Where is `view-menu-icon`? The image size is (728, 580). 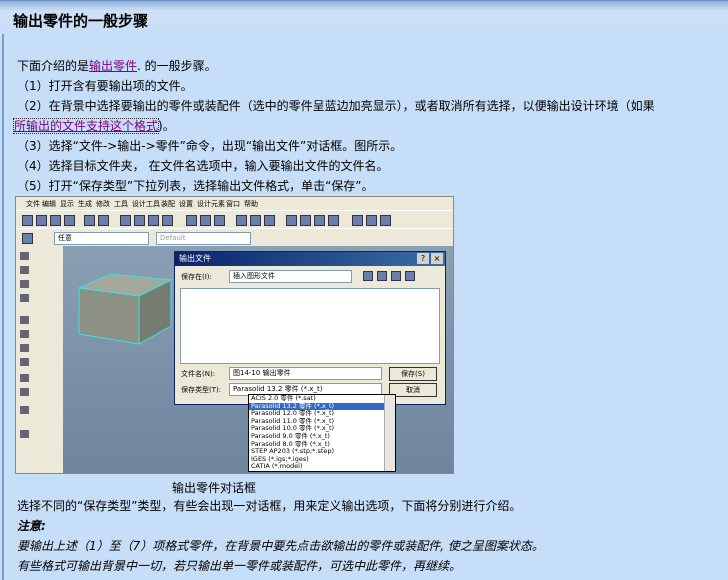 view-menu-icon is located at coordinates (410, 276).